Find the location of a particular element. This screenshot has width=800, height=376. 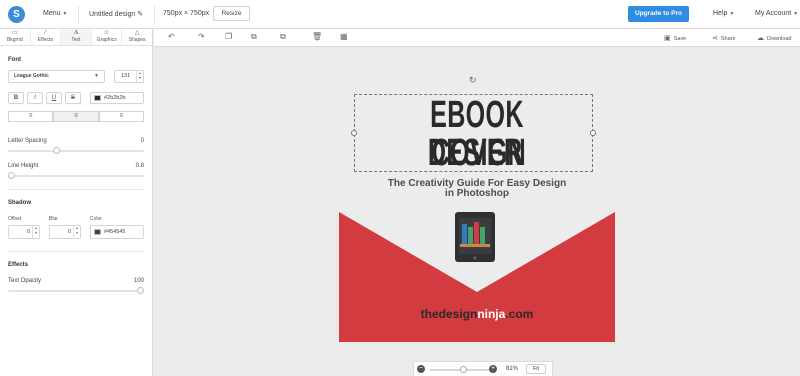

shadow-color-picker: #454545 is located at coordinates (117, 232).